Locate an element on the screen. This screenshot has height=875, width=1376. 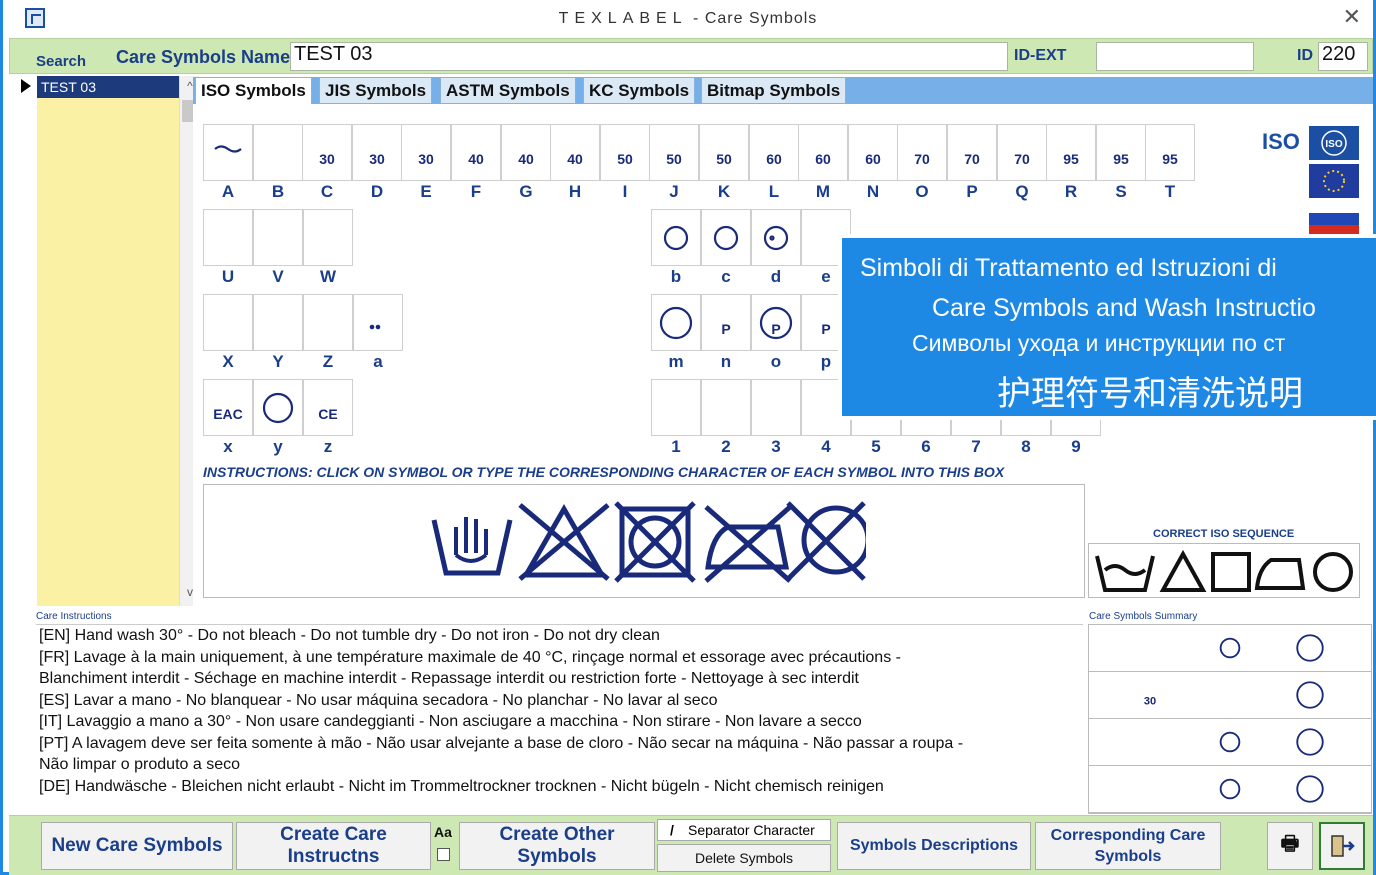
wash-symbol-L-temp: 60 is located at coordinates (774, 159).